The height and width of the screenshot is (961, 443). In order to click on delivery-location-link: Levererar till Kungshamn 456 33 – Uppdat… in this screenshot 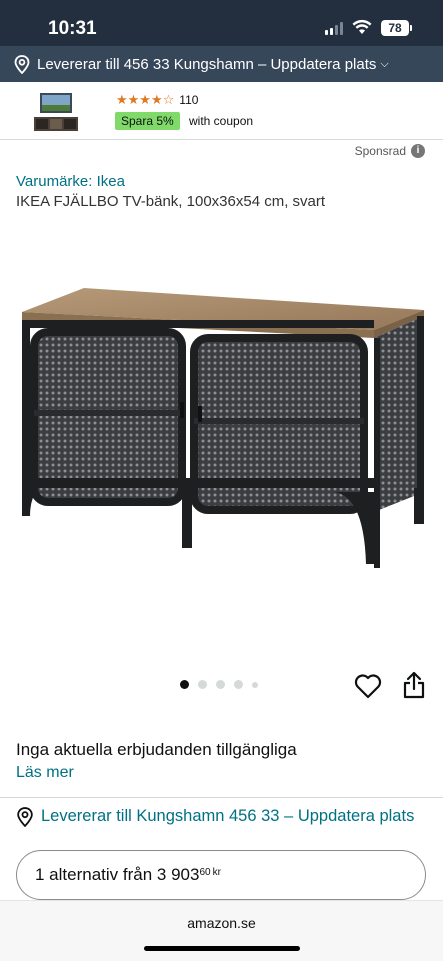, I will do `click(221, 816)`.